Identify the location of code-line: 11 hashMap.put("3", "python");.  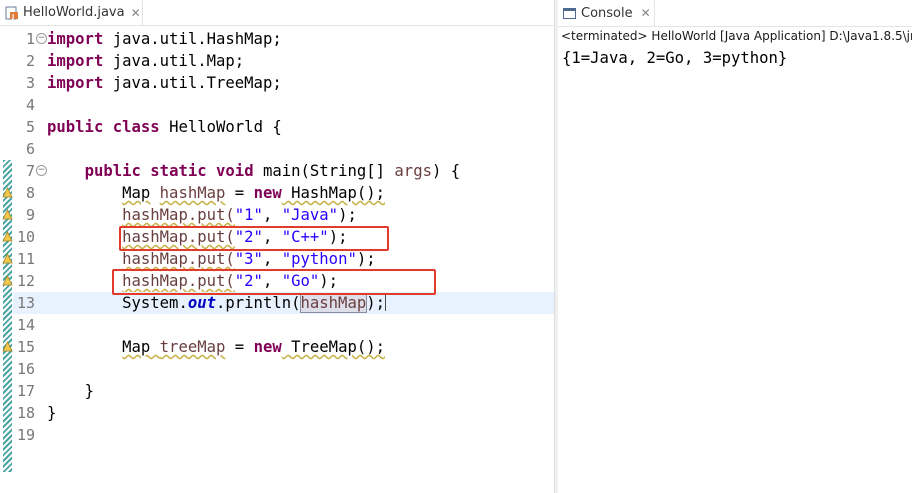
(283, 259).